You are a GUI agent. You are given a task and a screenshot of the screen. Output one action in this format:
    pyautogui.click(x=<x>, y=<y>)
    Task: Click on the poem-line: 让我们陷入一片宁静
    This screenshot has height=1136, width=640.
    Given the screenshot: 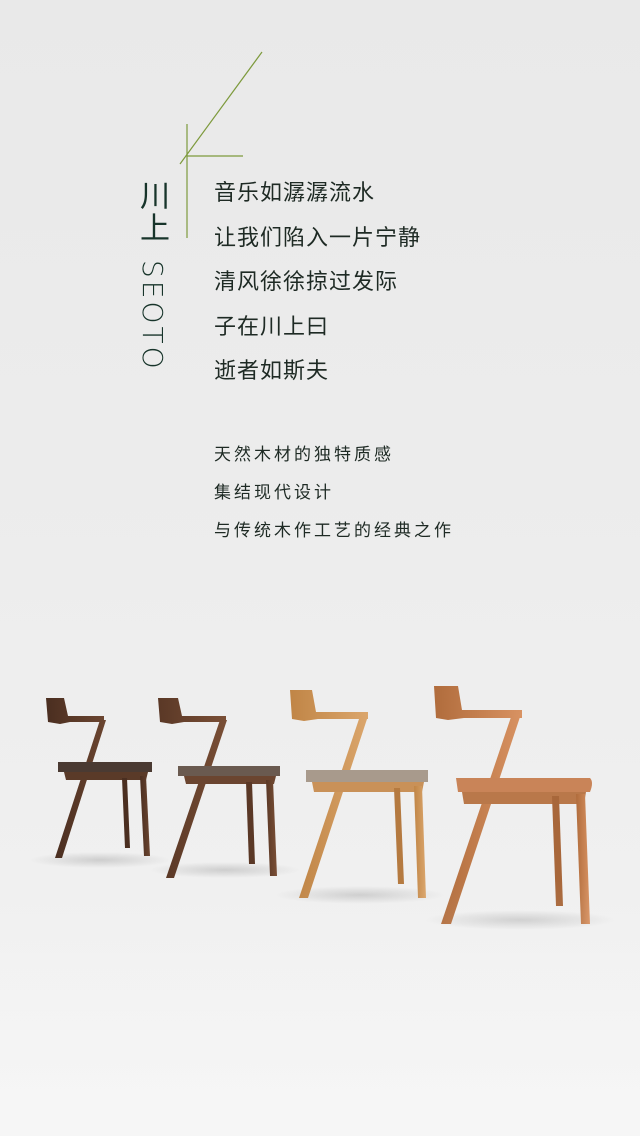 What is the action you would take?
    pyautogui.click(x=318, y=238)
    